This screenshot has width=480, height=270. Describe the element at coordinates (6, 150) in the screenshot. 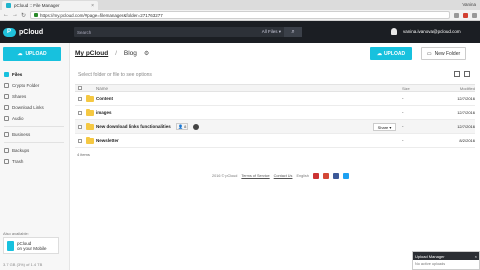

I see `backup-icon` at that location.